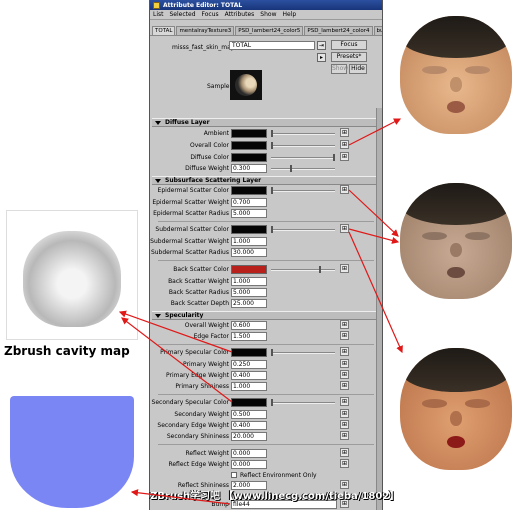 Image resolution: width=518 pixels, height=510 pixels. I want to click on tab-psd-color5: PSD_lambert24_color5, so click(269, 30).